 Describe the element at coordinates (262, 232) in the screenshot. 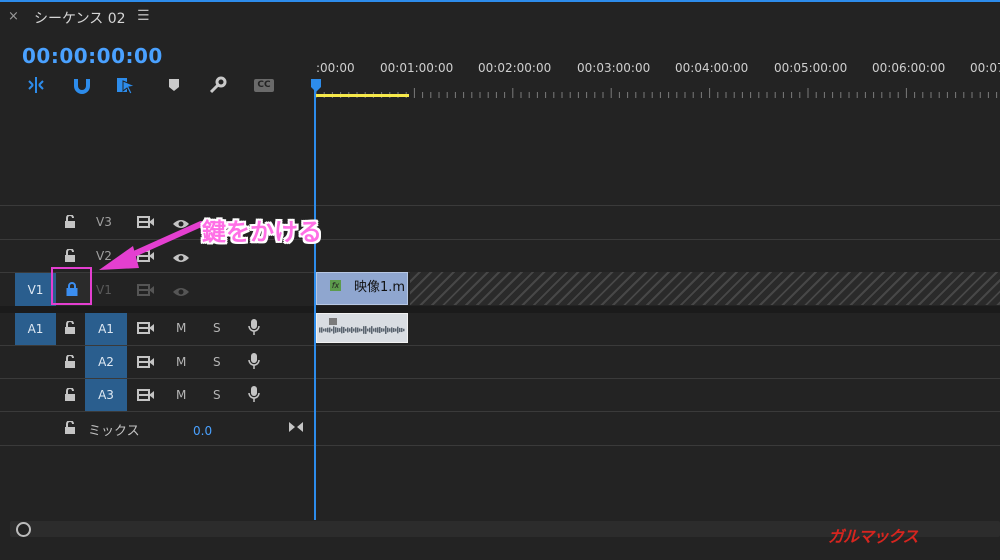

I see `annotation-text: 鍵をかける` at that location.